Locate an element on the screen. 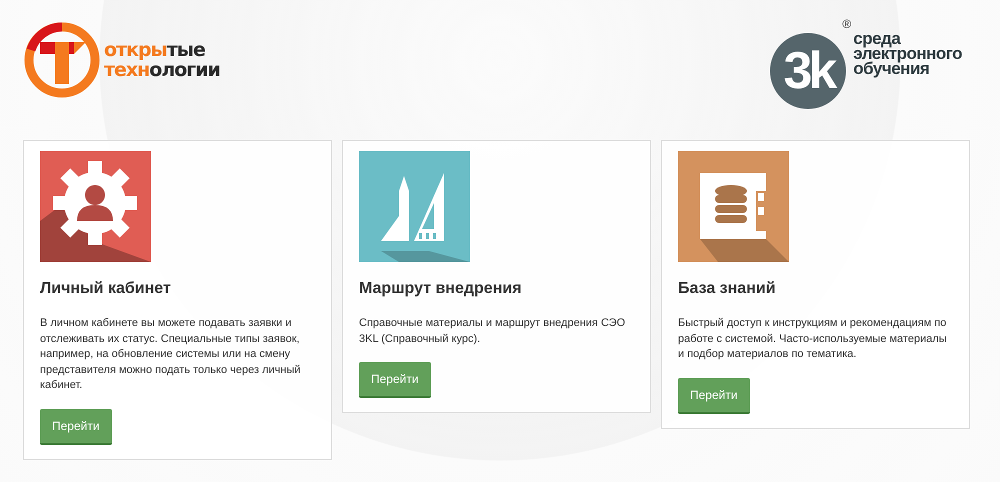  logo-text: открытые is located at coordinates (155, 50).